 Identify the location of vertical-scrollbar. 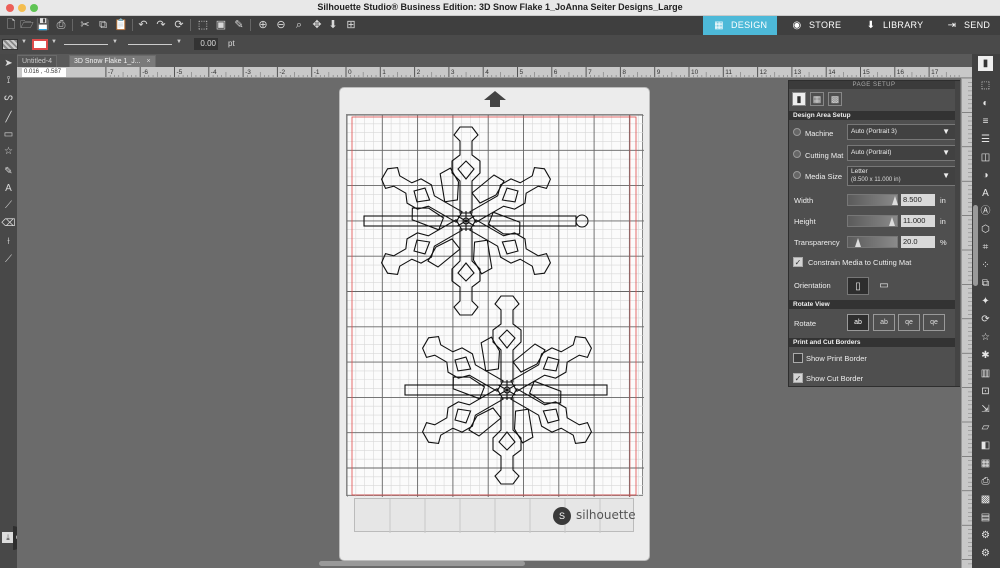
(975, 245).